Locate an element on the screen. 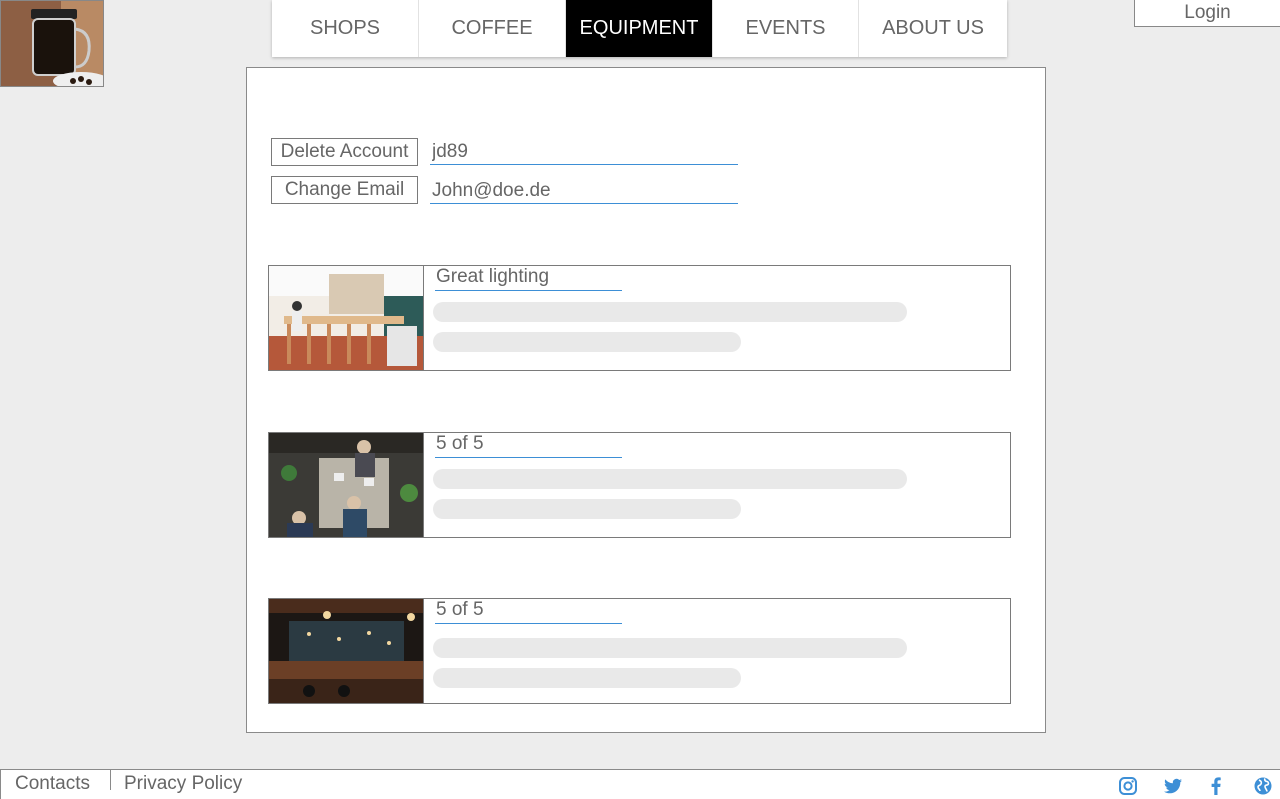 This screenshot has height=799, width=1280. review-title: Great lighting is located at coordinates (528, 278).